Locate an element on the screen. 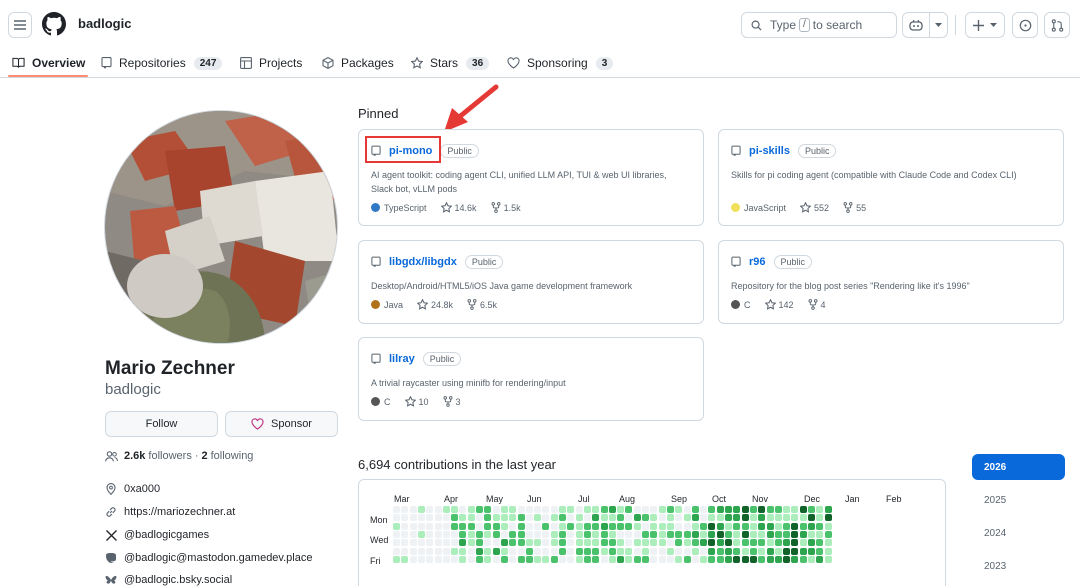 The width and height of the screenshot is (1080, 586). repo-forks: 6.5k is located at coordinates (482, 304).